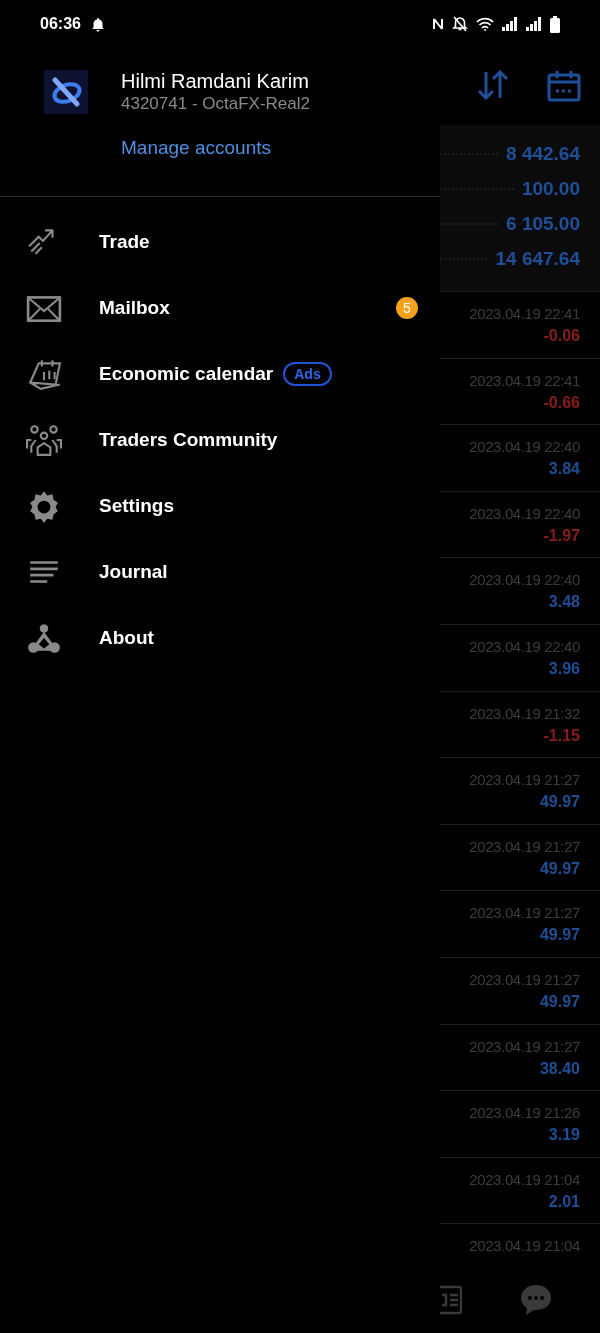 The width and height of the screenshot is (600, 1333). What do you see at coordinates (133, 571) in the screenshot?
I see `menu-label: Journal` at bounding box center [133, 571].